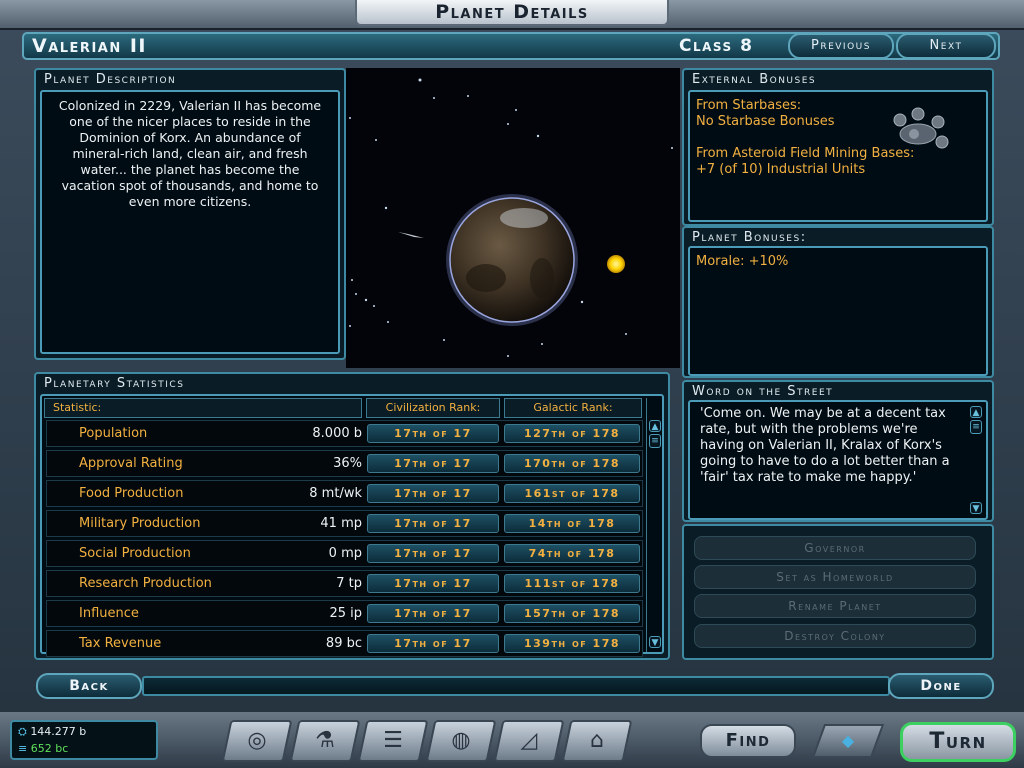  I want to click on income-value: 652 bc, so click(49, 748).